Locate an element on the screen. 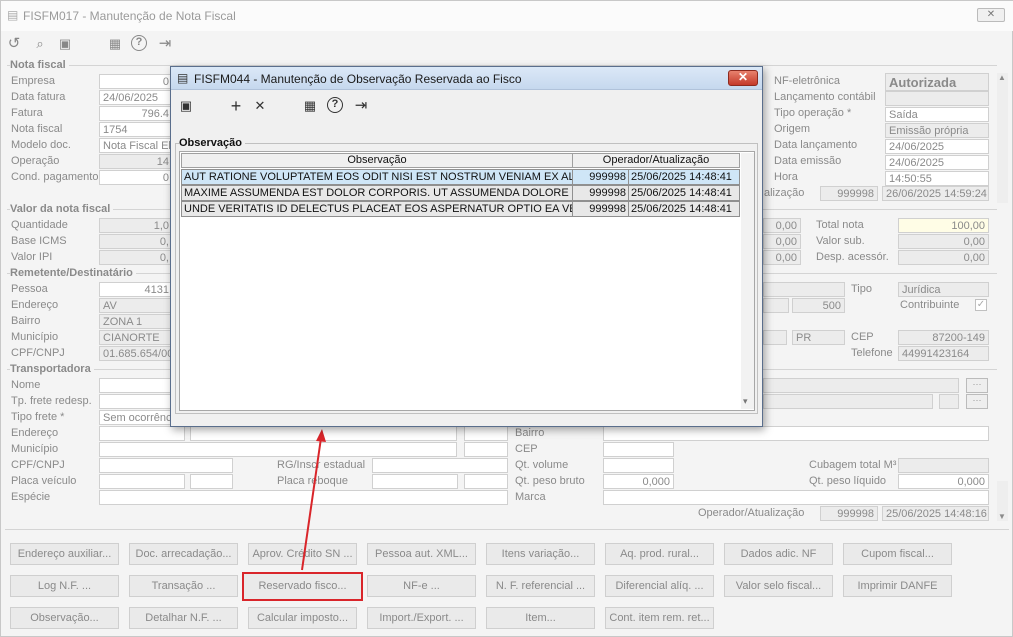 The width and height of the screenshot is (1013, 637). group-title: Observação is located at coordinates (212, 143).